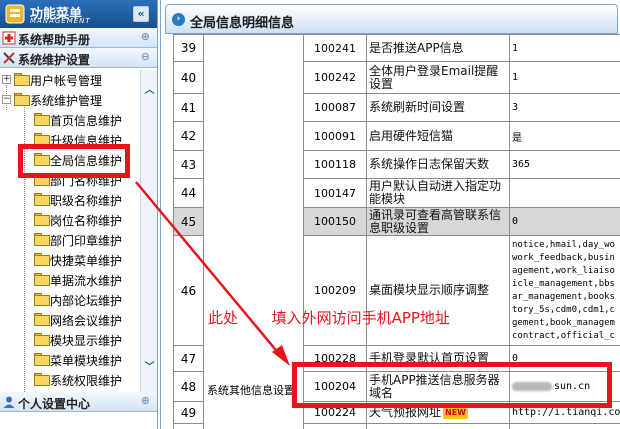 The height and width of the screenshot is (429, 620). What do you see at coordinates (70, 260) in the screenshot?
I see `tree-item-shortcut-menu: 快捷菜单维护` at bounding box center [70, 260].